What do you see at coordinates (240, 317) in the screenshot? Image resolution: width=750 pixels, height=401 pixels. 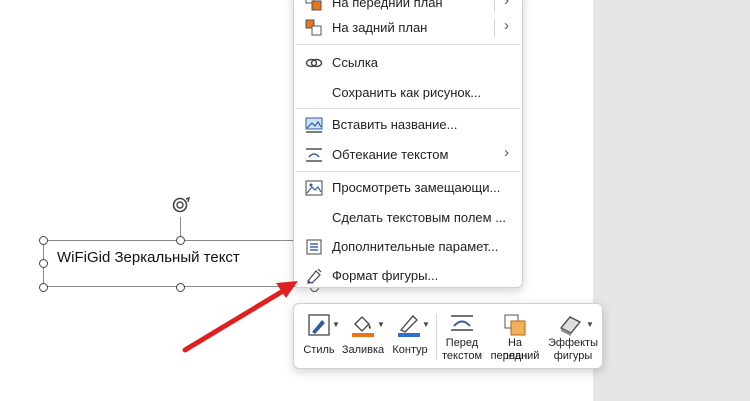 I see `red-arrow-annotation` at bounding box center [240, 317].